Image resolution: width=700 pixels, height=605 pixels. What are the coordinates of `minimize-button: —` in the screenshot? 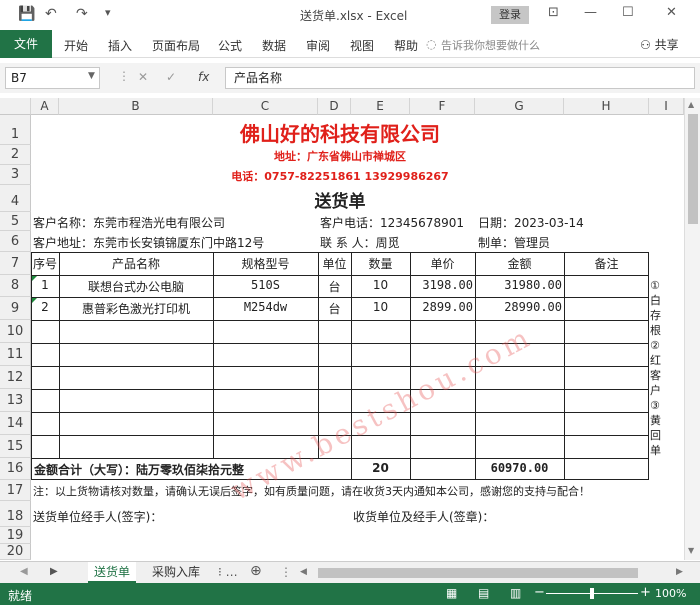 It's located at (590, 12).